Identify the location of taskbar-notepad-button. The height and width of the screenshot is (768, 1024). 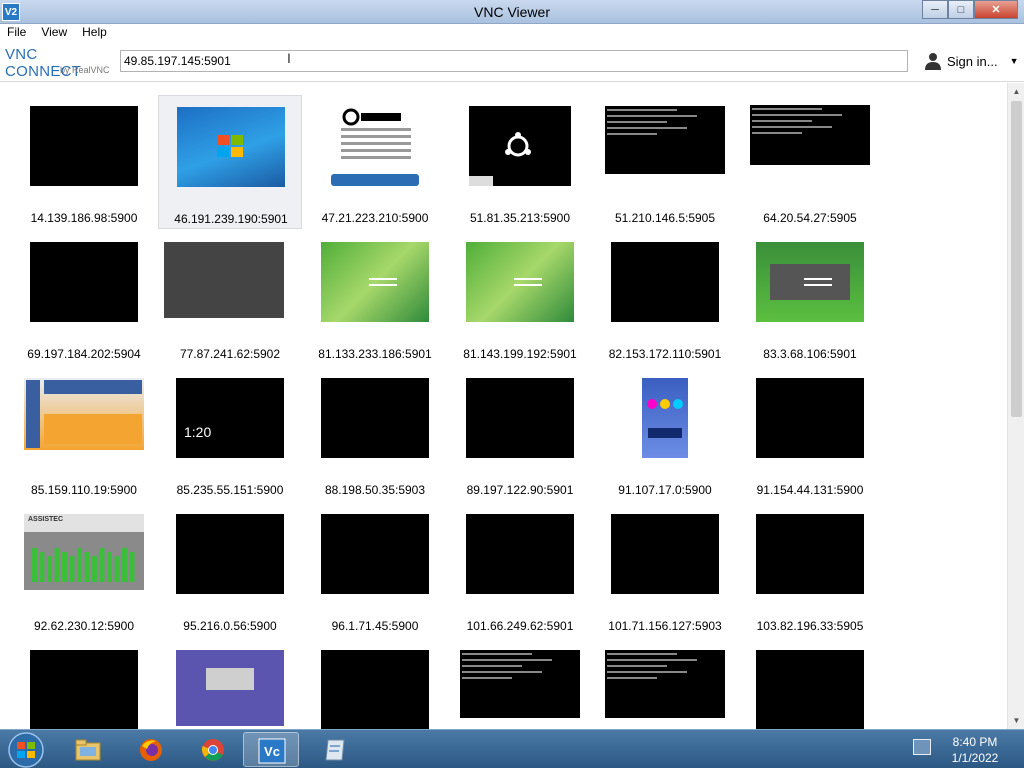
(336, 749).